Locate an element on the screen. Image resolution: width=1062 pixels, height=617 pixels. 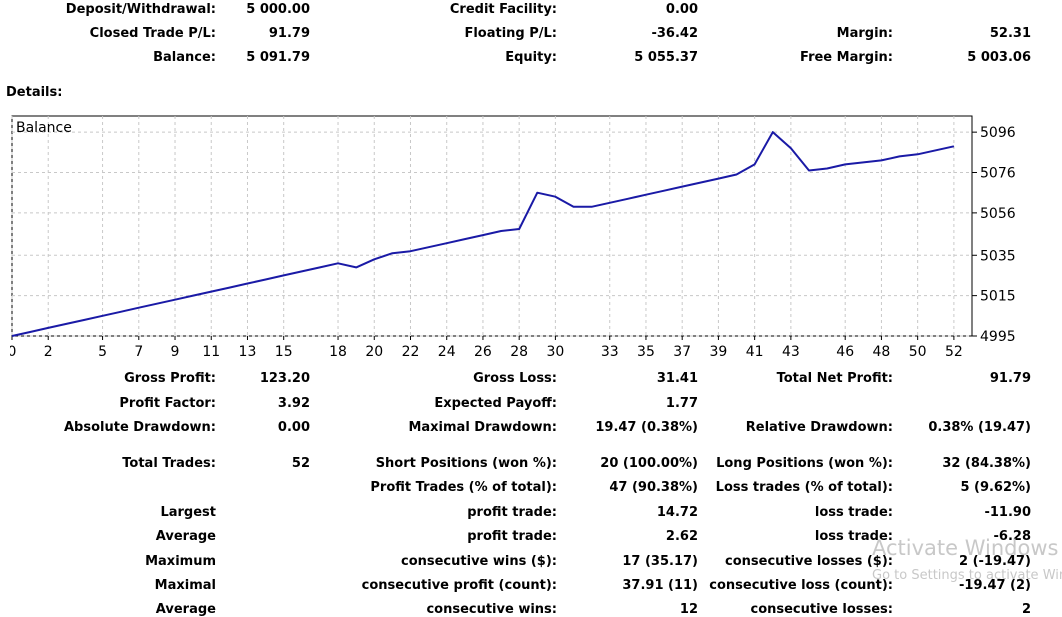
stats-value: -11.90 is located at coordinates (1007, 512).